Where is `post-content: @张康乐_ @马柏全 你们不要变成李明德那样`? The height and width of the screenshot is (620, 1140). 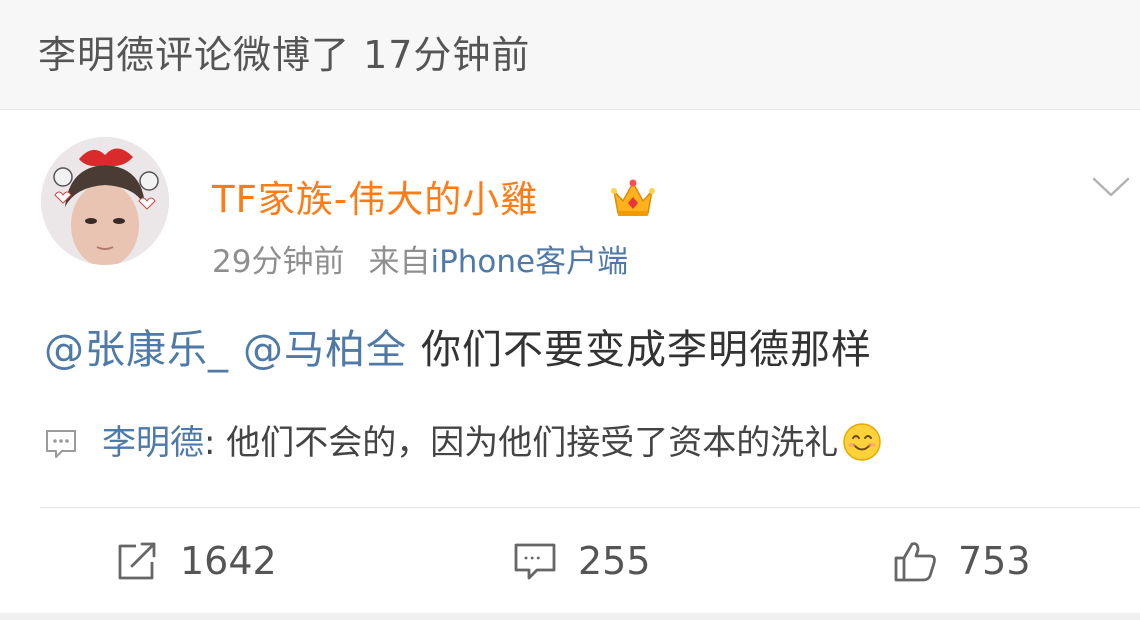
post-content: @张康乐_ @马柏全 你们不要变成李明德那样 is located at coordinates (458, 350).